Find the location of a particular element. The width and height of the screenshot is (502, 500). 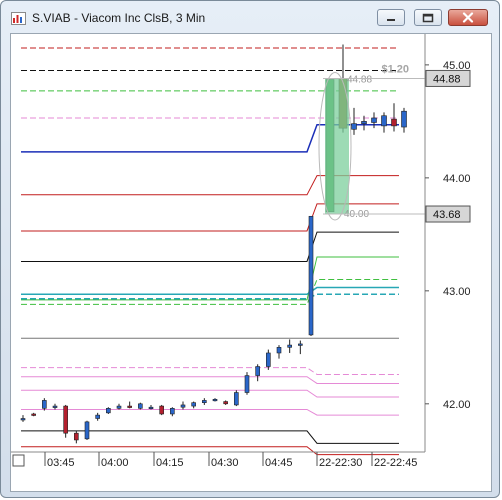

maximize-icon is located at coordinates (428, 17).